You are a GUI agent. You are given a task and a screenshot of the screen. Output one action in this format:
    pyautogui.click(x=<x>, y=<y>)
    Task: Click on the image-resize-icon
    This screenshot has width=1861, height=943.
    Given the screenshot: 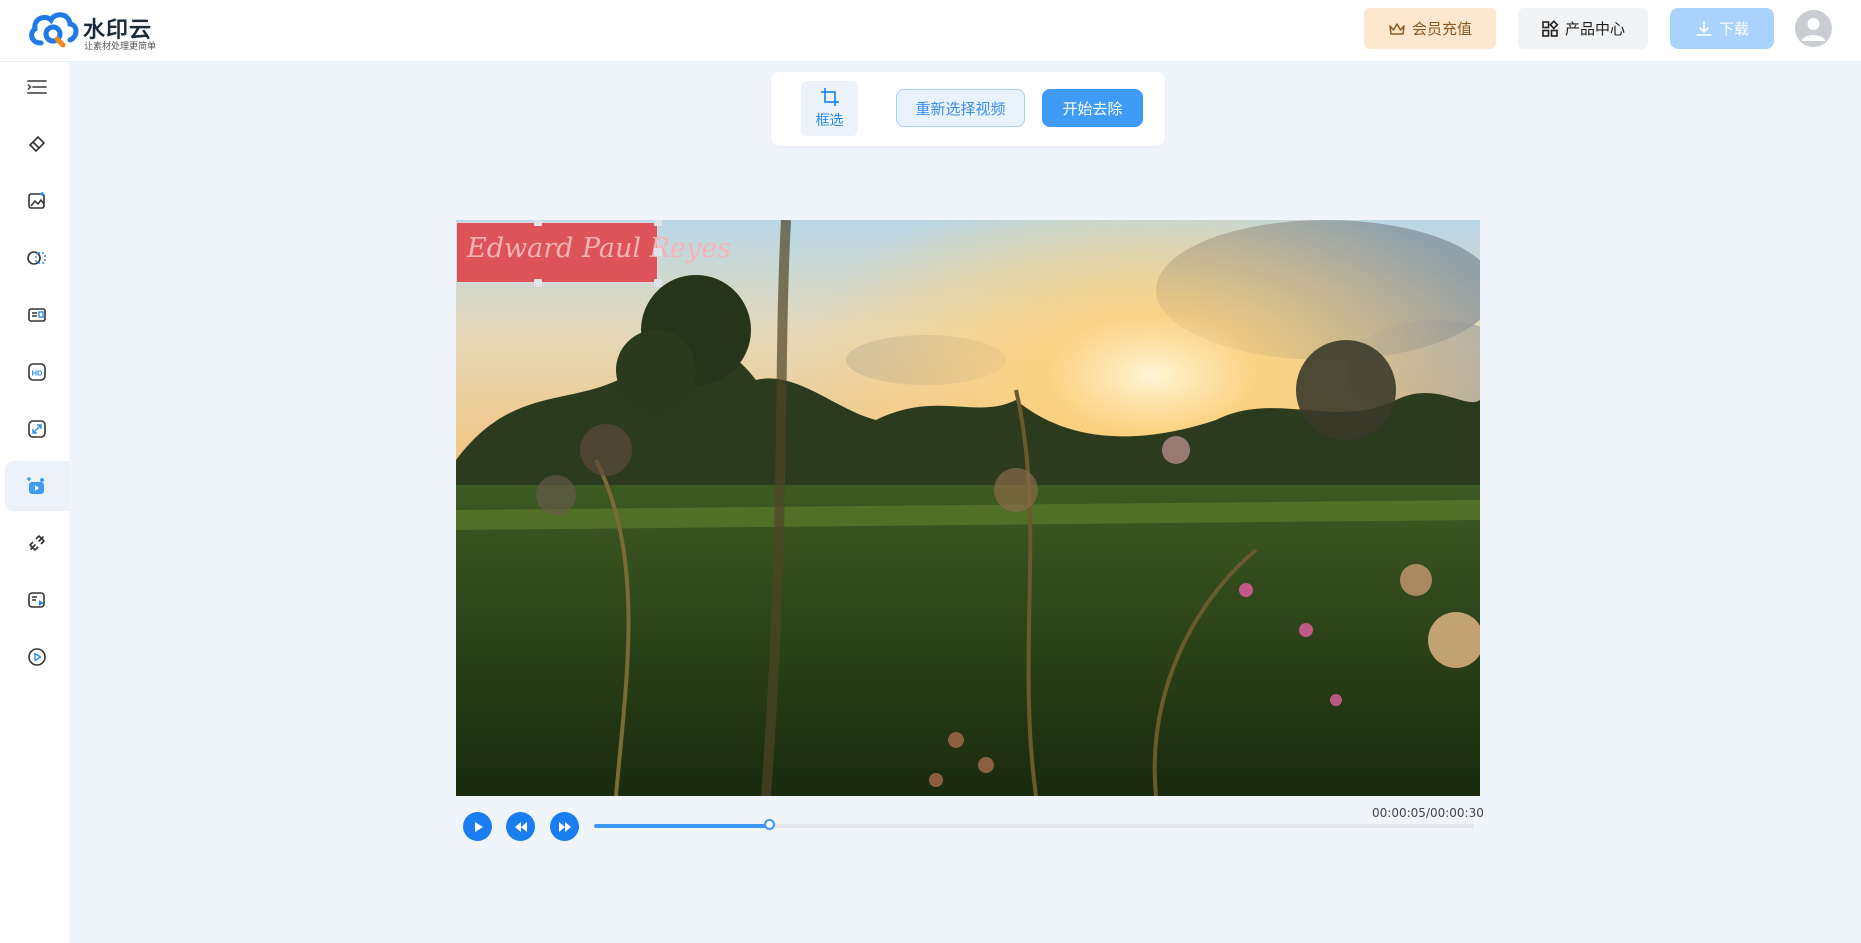 What is the action you would take?
    pyautogui.click(x=37, y=429)
    